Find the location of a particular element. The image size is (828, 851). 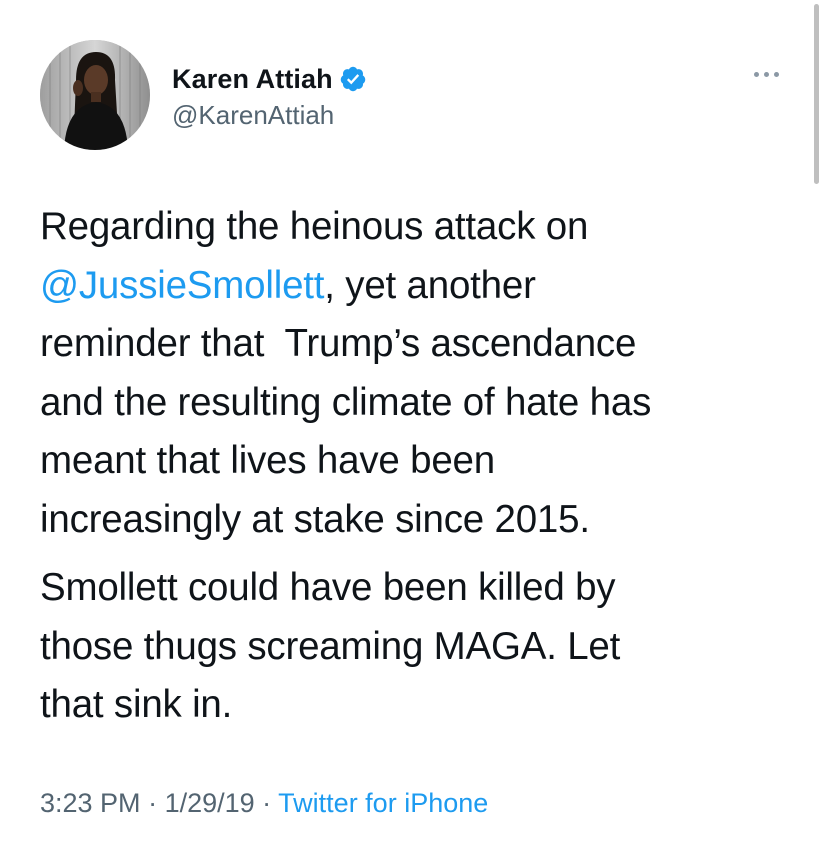

more-options-icon is located at coordinates (774, 74).